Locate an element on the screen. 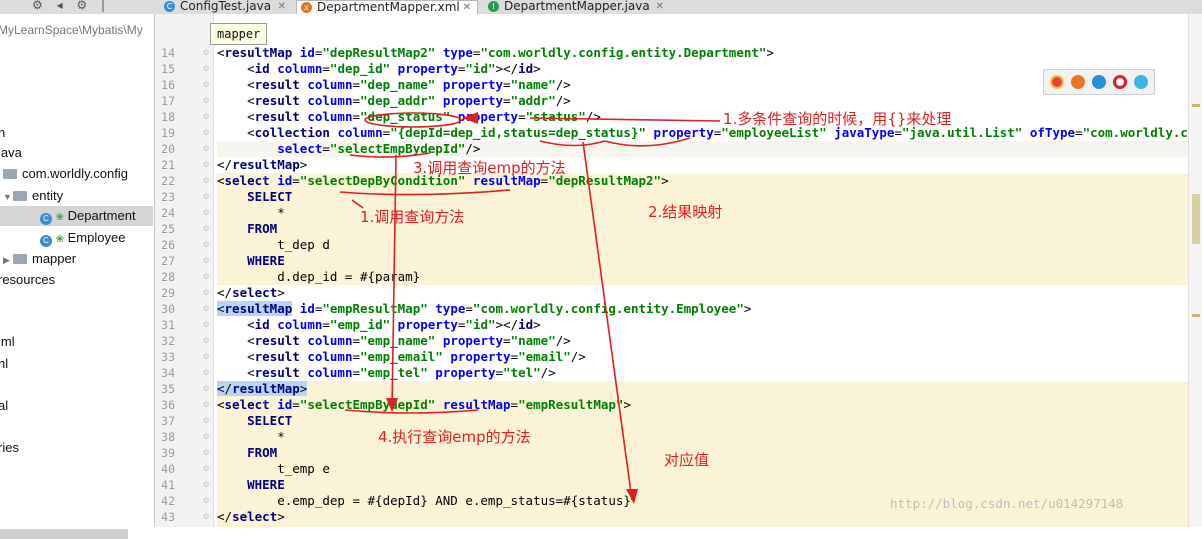  annotation-label: 1.调用查询方法 is located at coordinates (412, 217).